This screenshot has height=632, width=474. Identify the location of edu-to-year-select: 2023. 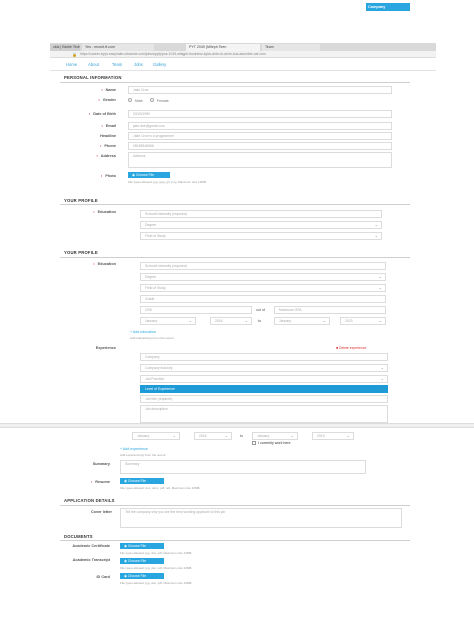
(363, 321).